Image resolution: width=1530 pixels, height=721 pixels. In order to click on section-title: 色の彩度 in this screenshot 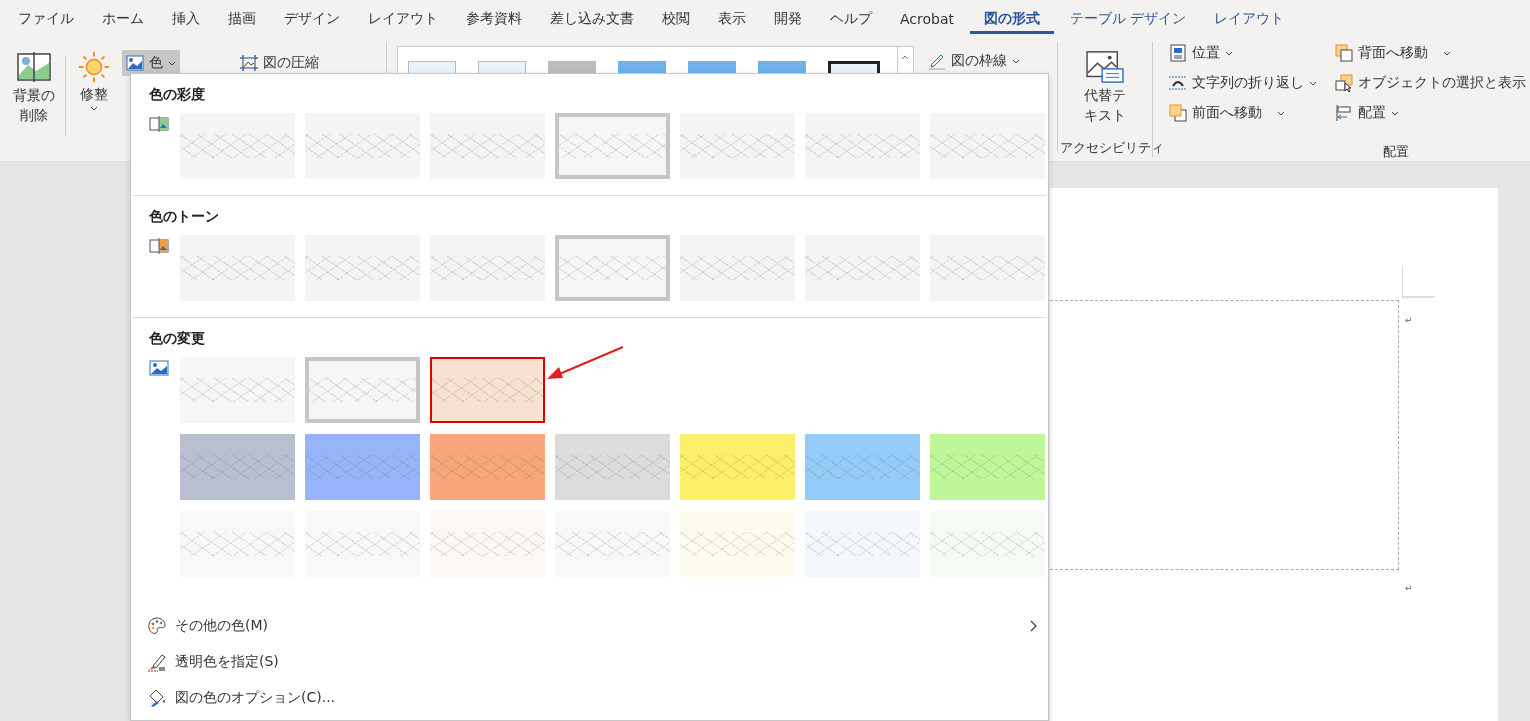, I will do `click(177, 95)`.